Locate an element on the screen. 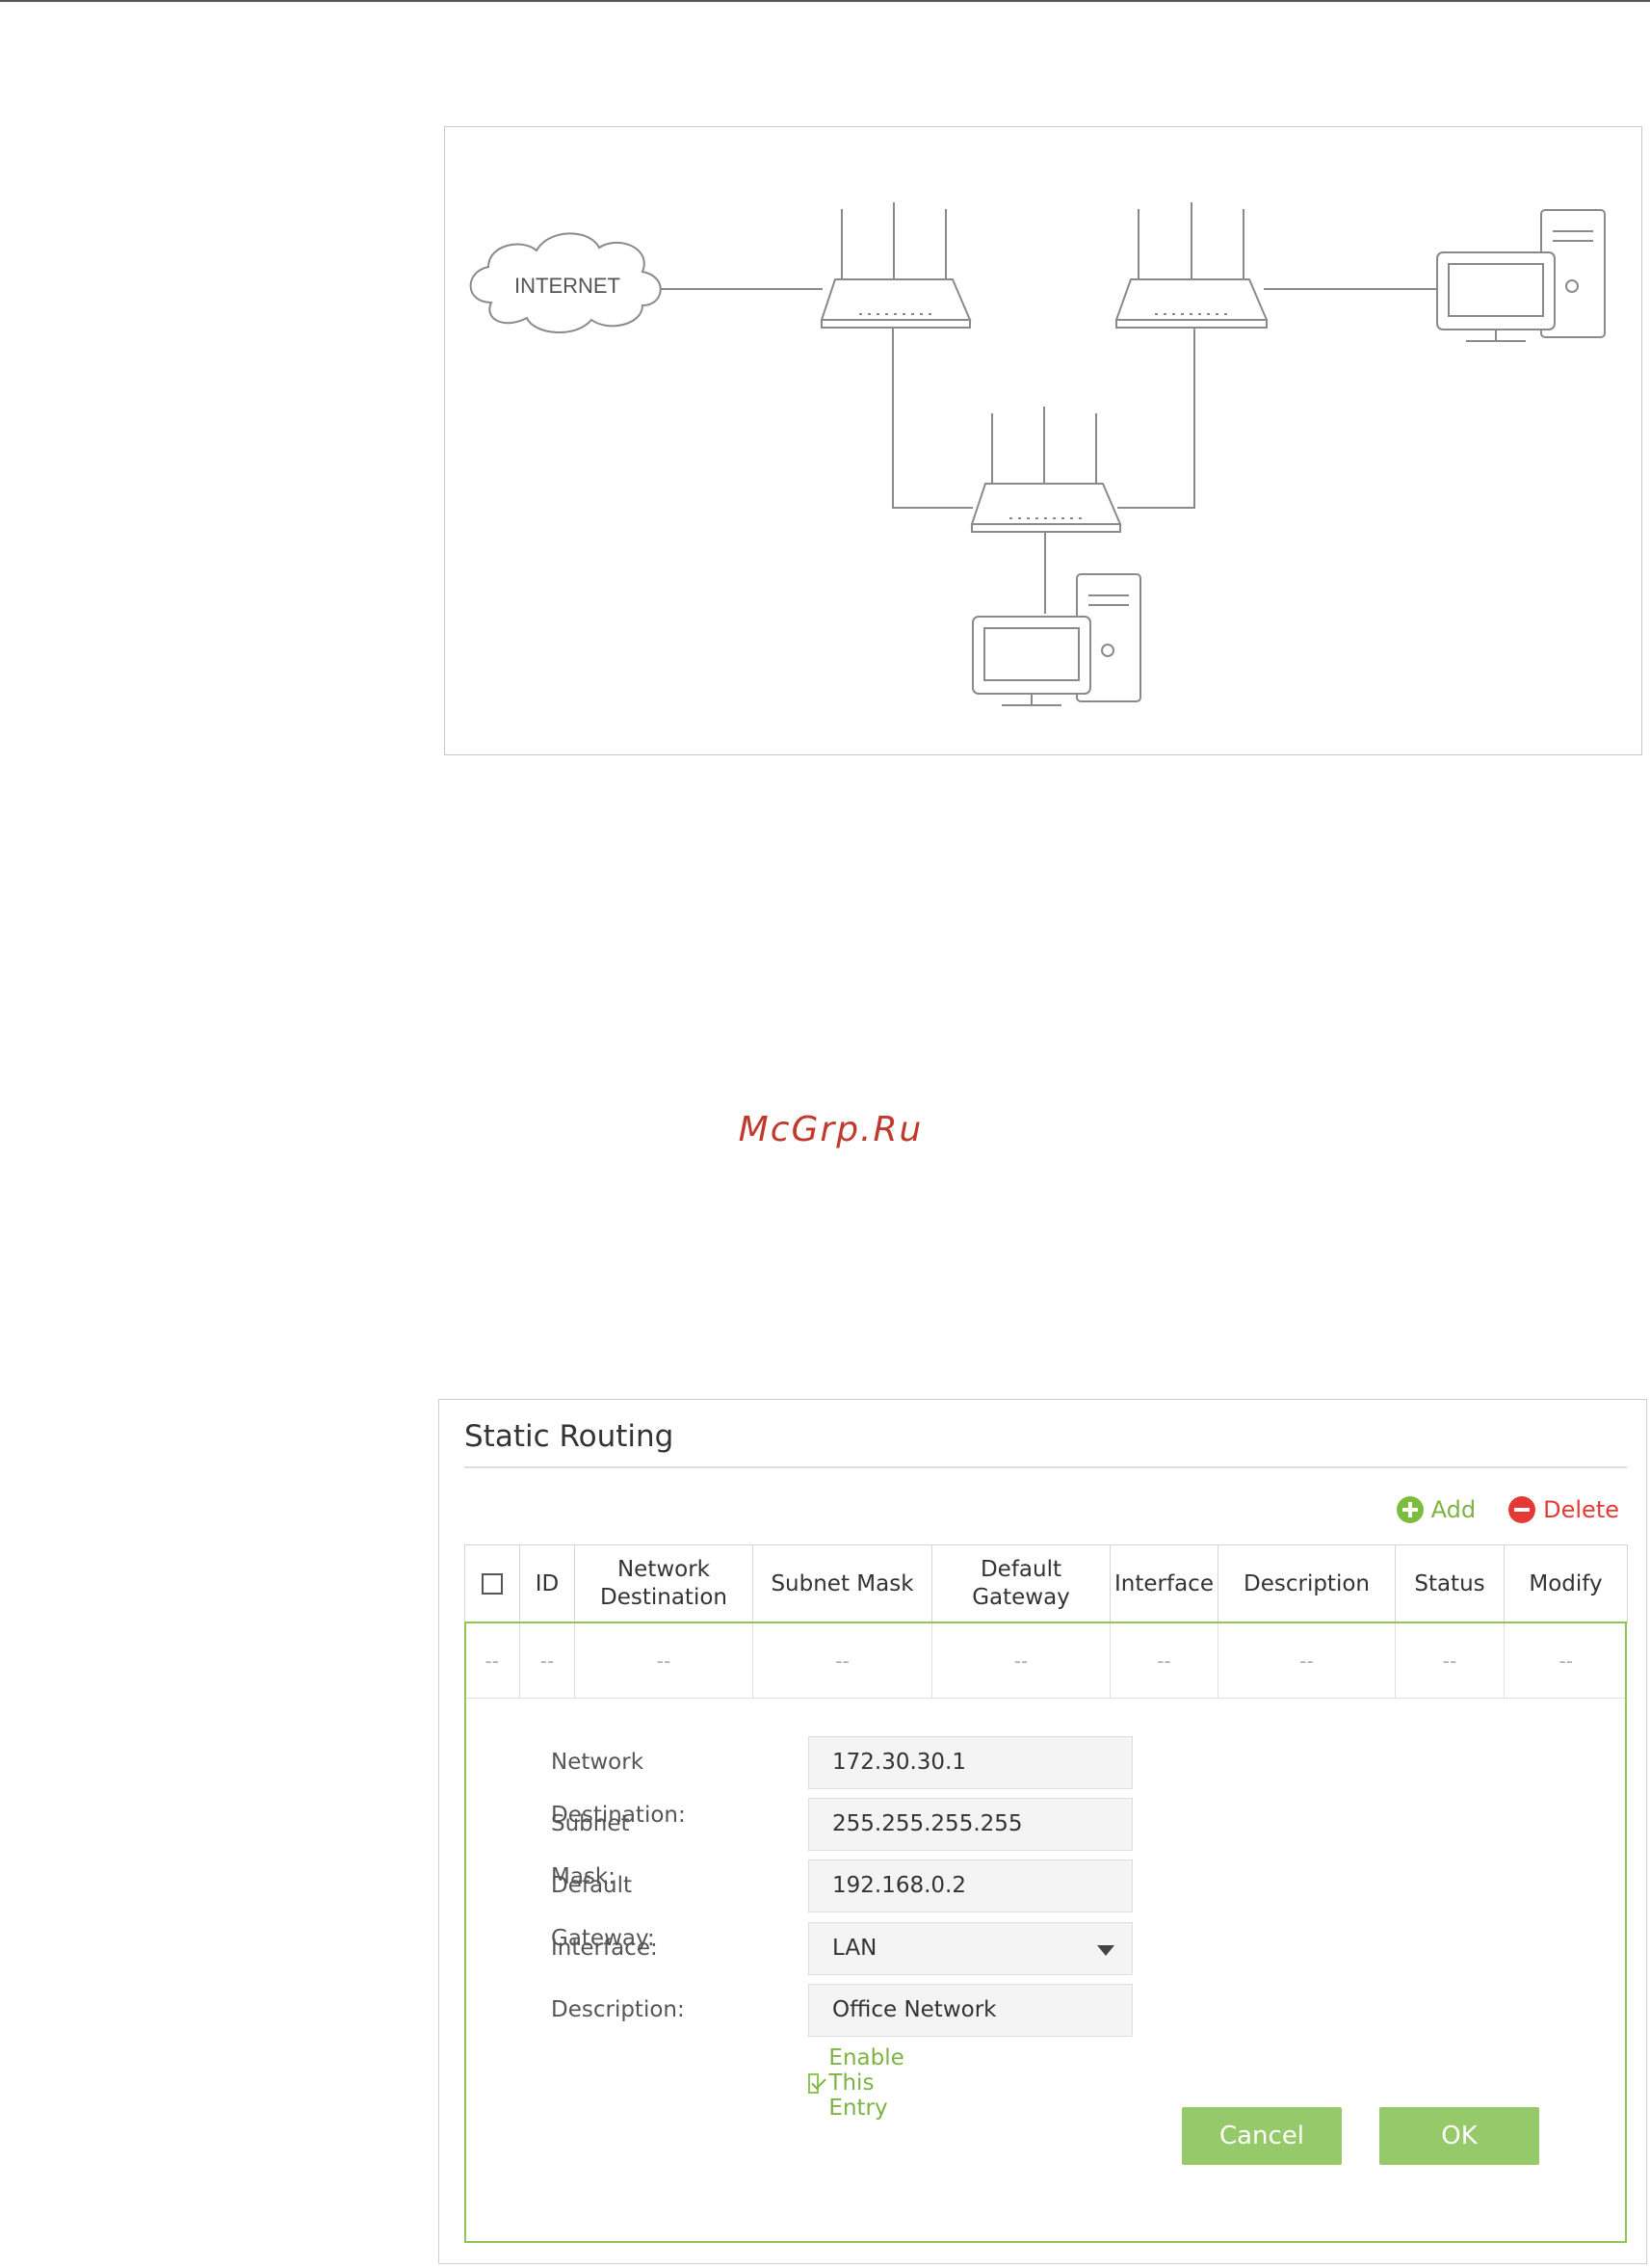 Image resolution: width=1650 pixels, height=2268 pixels. internet-label: INTERNET is located at coordinates (567, 286).